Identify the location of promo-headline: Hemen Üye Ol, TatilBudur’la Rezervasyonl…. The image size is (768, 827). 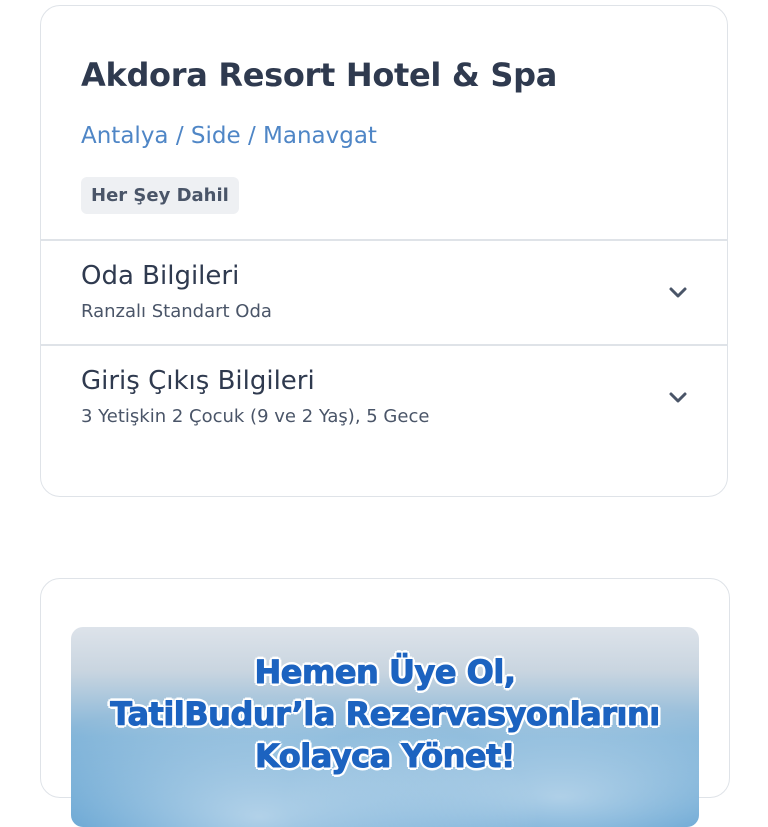
(385, 714).